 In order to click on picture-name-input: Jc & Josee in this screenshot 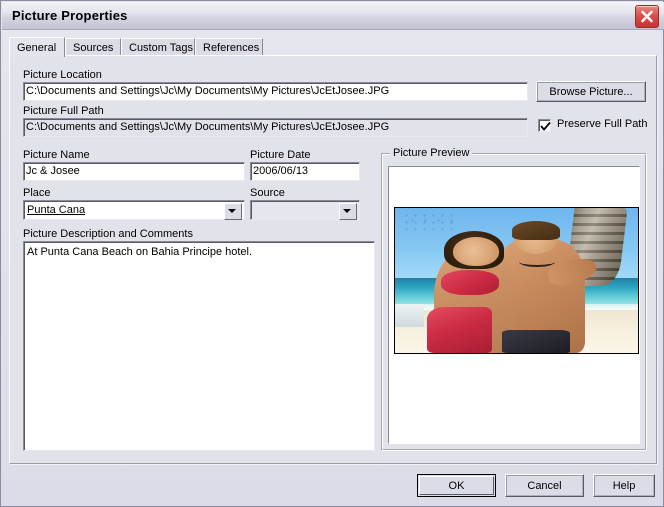, I will do `click(134, 171)`.